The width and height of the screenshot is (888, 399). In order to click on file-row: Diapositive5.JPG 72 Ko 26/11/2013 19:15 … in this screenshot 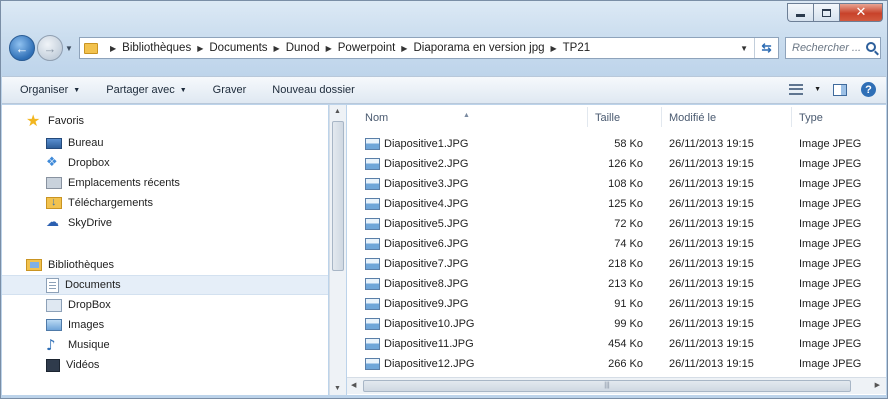, I will do `click(616, 225)`.